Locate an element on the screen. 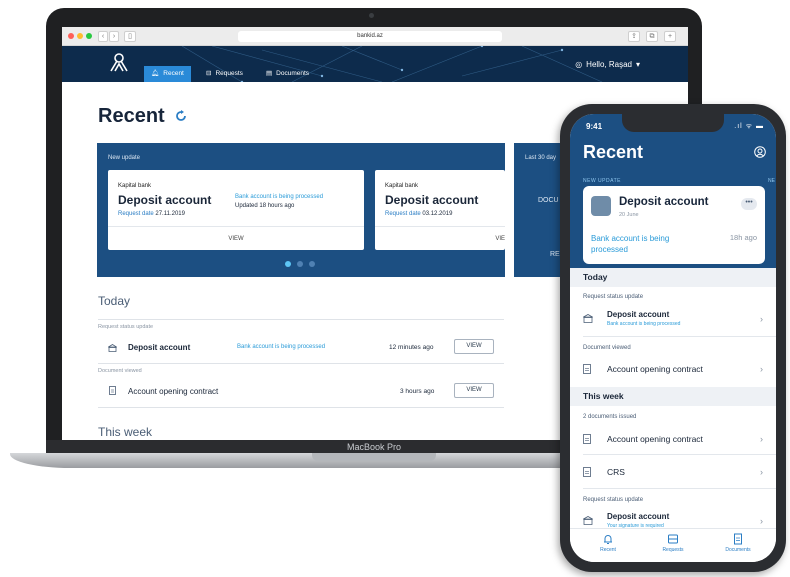 This screenshot has width=790, height=577. document-icon: ▤ is located at coordinates (269, 73).